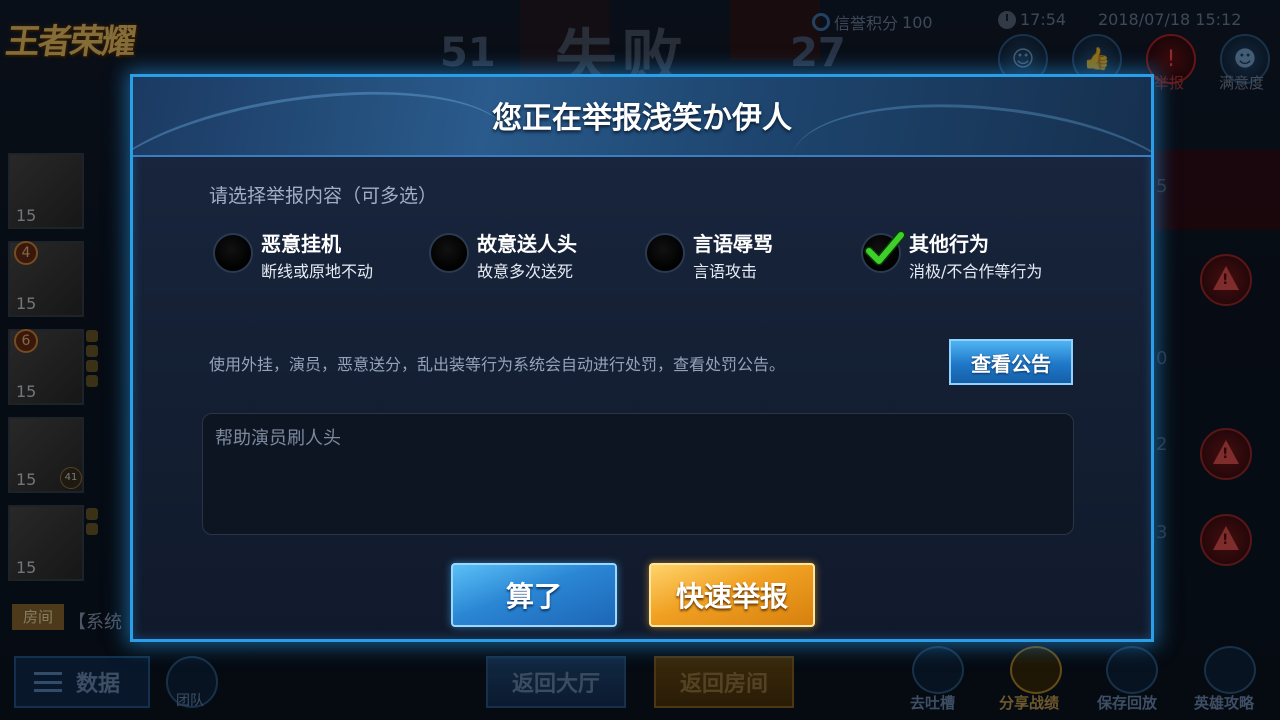 Image resolution: width=1280 pixels, height=720 pixels. I want to click on roster-rank-badge: 41, so click(71, 478).